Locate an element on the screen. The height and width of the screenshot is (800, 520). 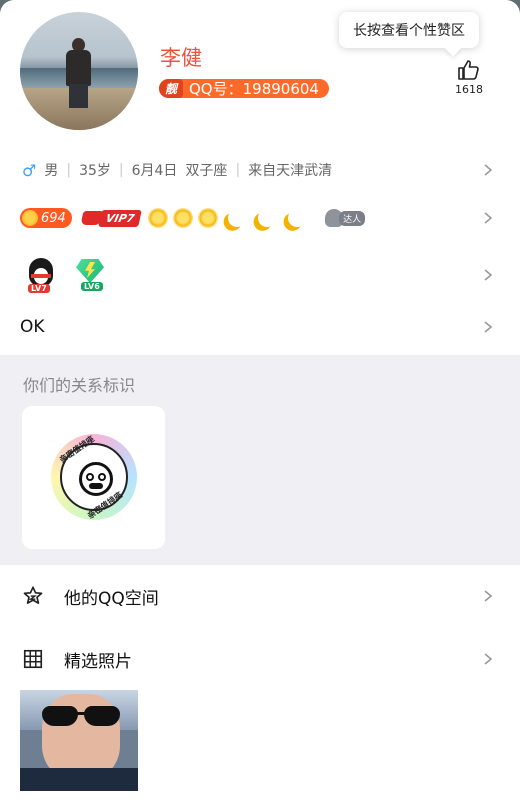
liang-number-icon: 靓 is located at coordinates (171, 88).